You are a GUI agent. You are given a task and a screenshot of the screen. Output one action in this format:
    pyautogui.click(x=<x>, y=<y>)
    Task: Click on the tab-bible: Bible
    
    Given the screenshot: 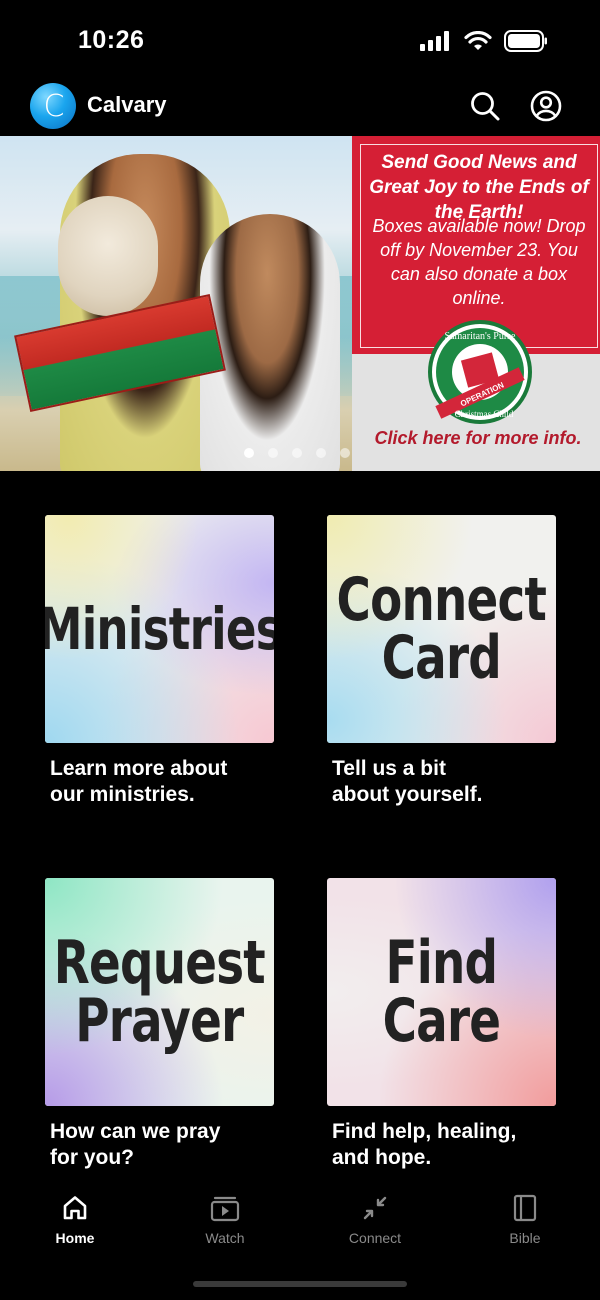 What is the action you would take?
    pyautogui.click(x=525, y=1220)
    